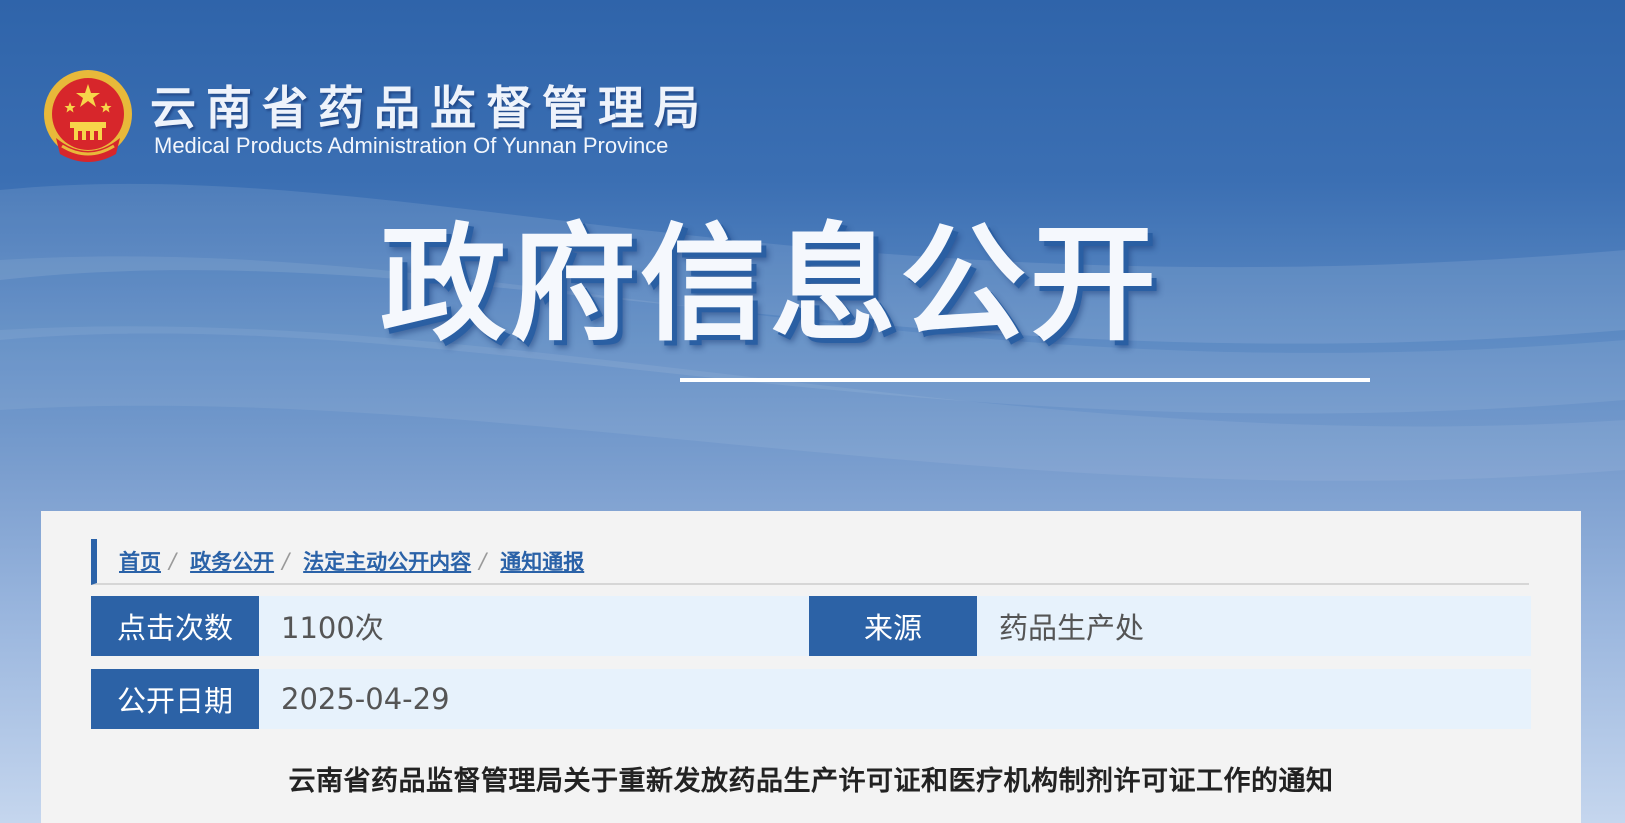  Describe the element at coordinates (1072, 628) in the screenshot. I see `source-value: 药品生产处` at that location.